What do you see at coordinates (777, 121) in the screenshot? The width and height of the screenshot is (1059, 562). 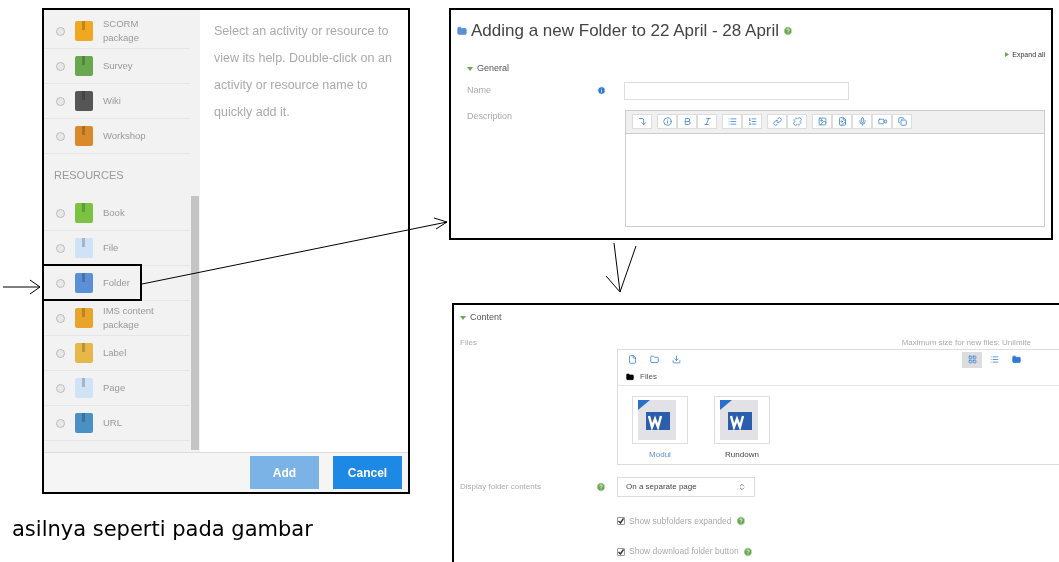 I see `link-icon` at bounding box center [777, 121].